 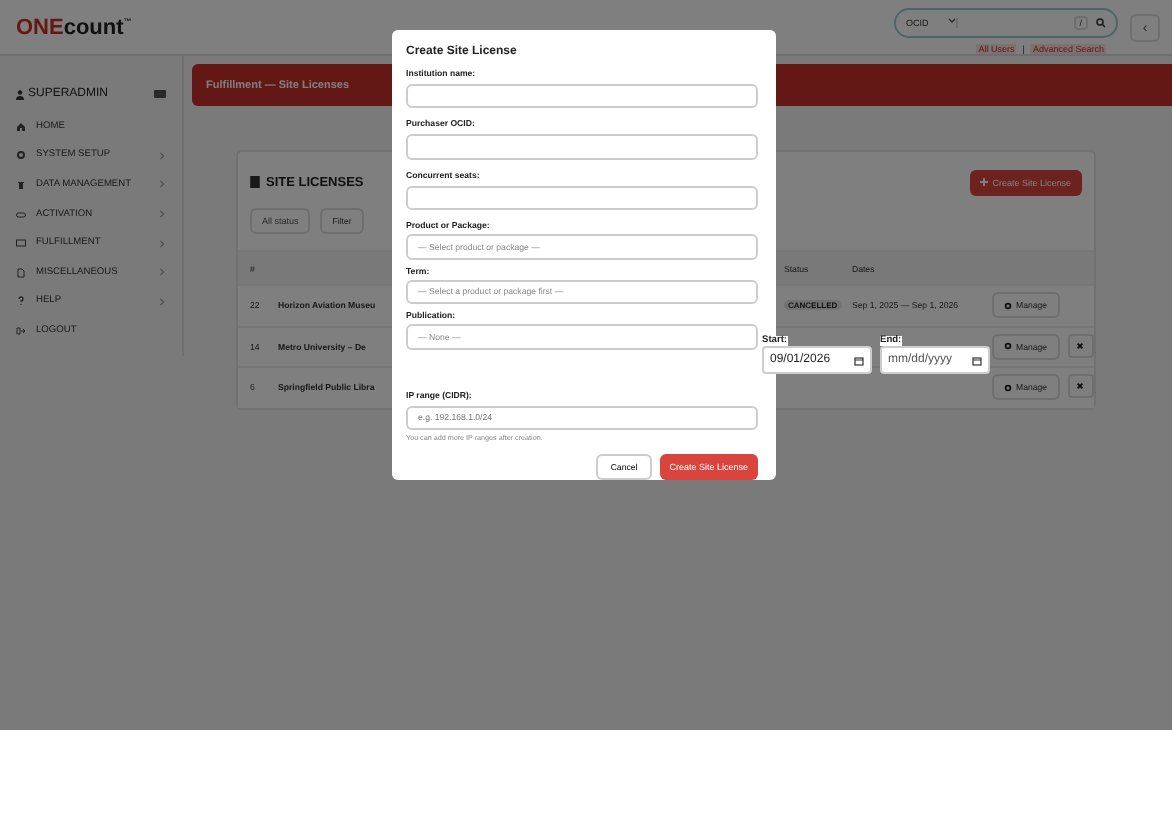 I want to click on search-icon, so click(x=1101, y=23).